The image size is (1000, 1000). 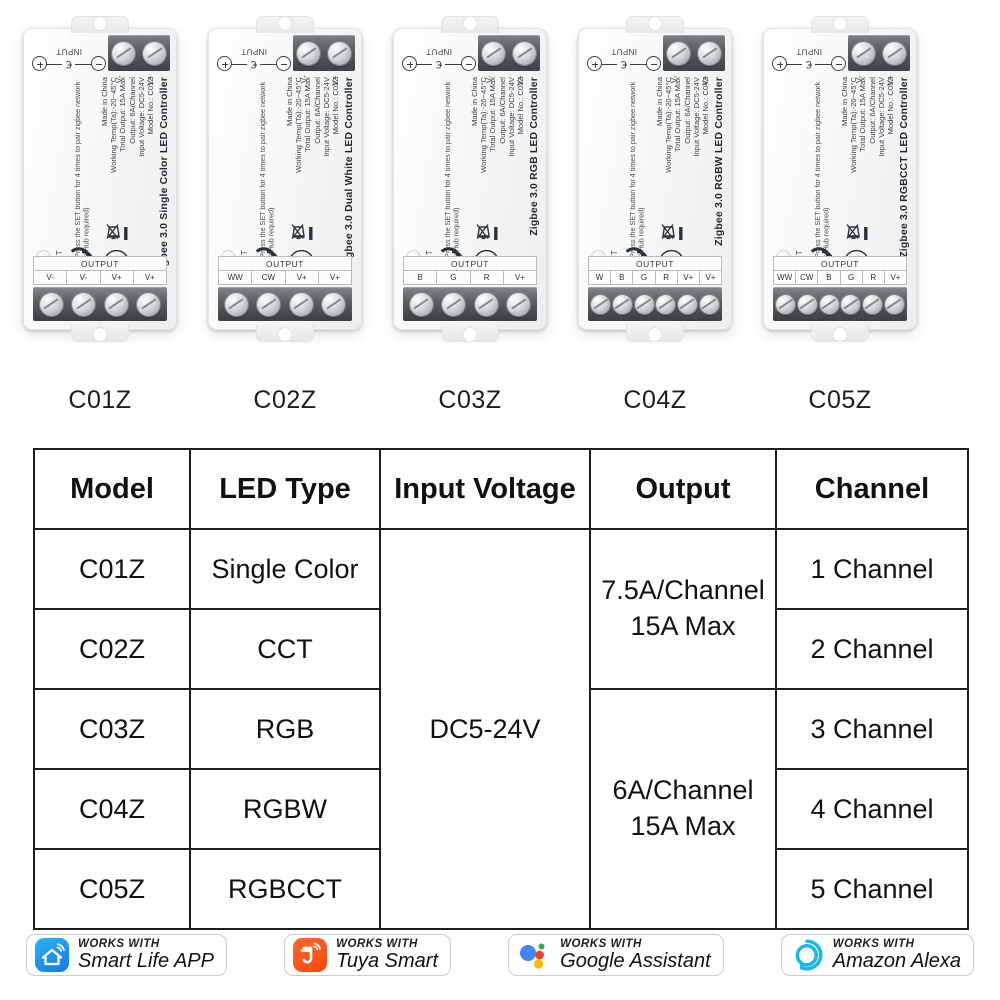 I want to click on works-with-badge-google-assistant: WORKS WITH Google Assistant, so click(x=616, y=955).